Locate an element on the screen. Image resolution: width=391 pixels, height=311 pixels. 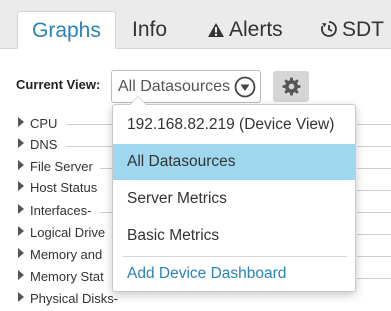
dropdown-item-basic-metrics: Basic Metrics is located at coordinates (234, 236).